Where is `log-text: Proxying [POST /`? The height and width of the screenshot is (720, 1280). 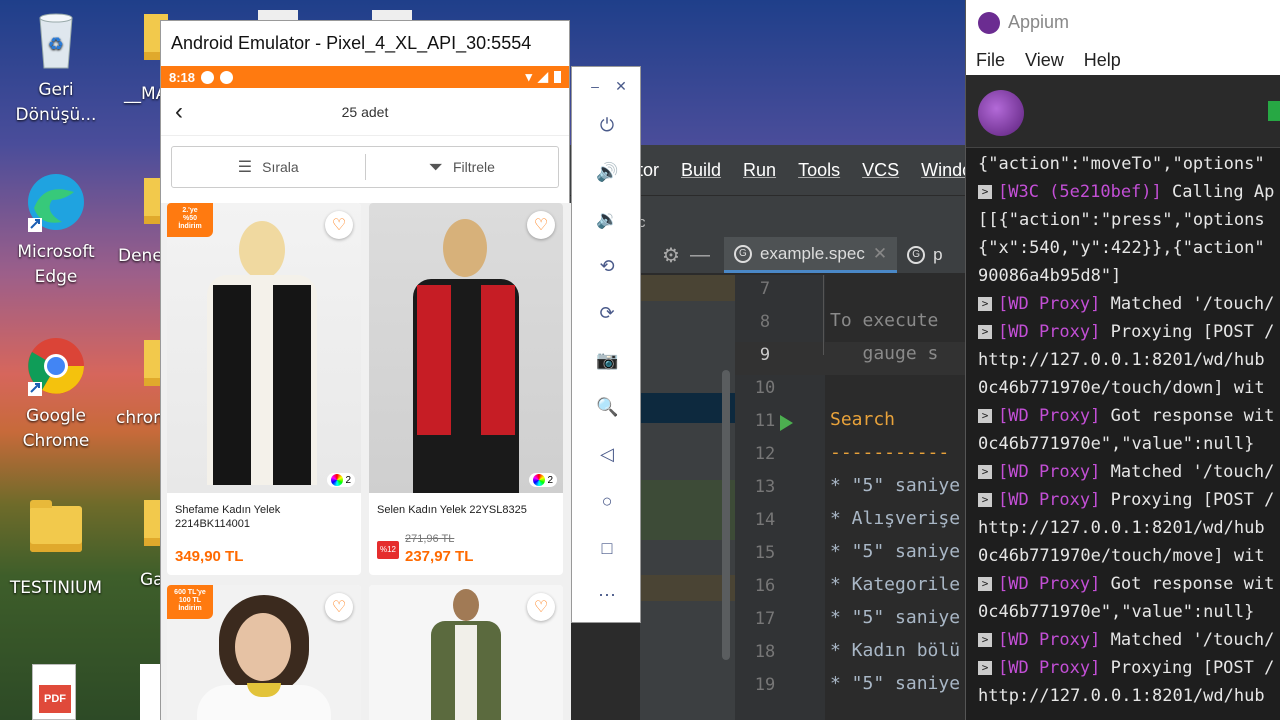
log-text: Proxying [POST / is located at coordinates (1187, 332).